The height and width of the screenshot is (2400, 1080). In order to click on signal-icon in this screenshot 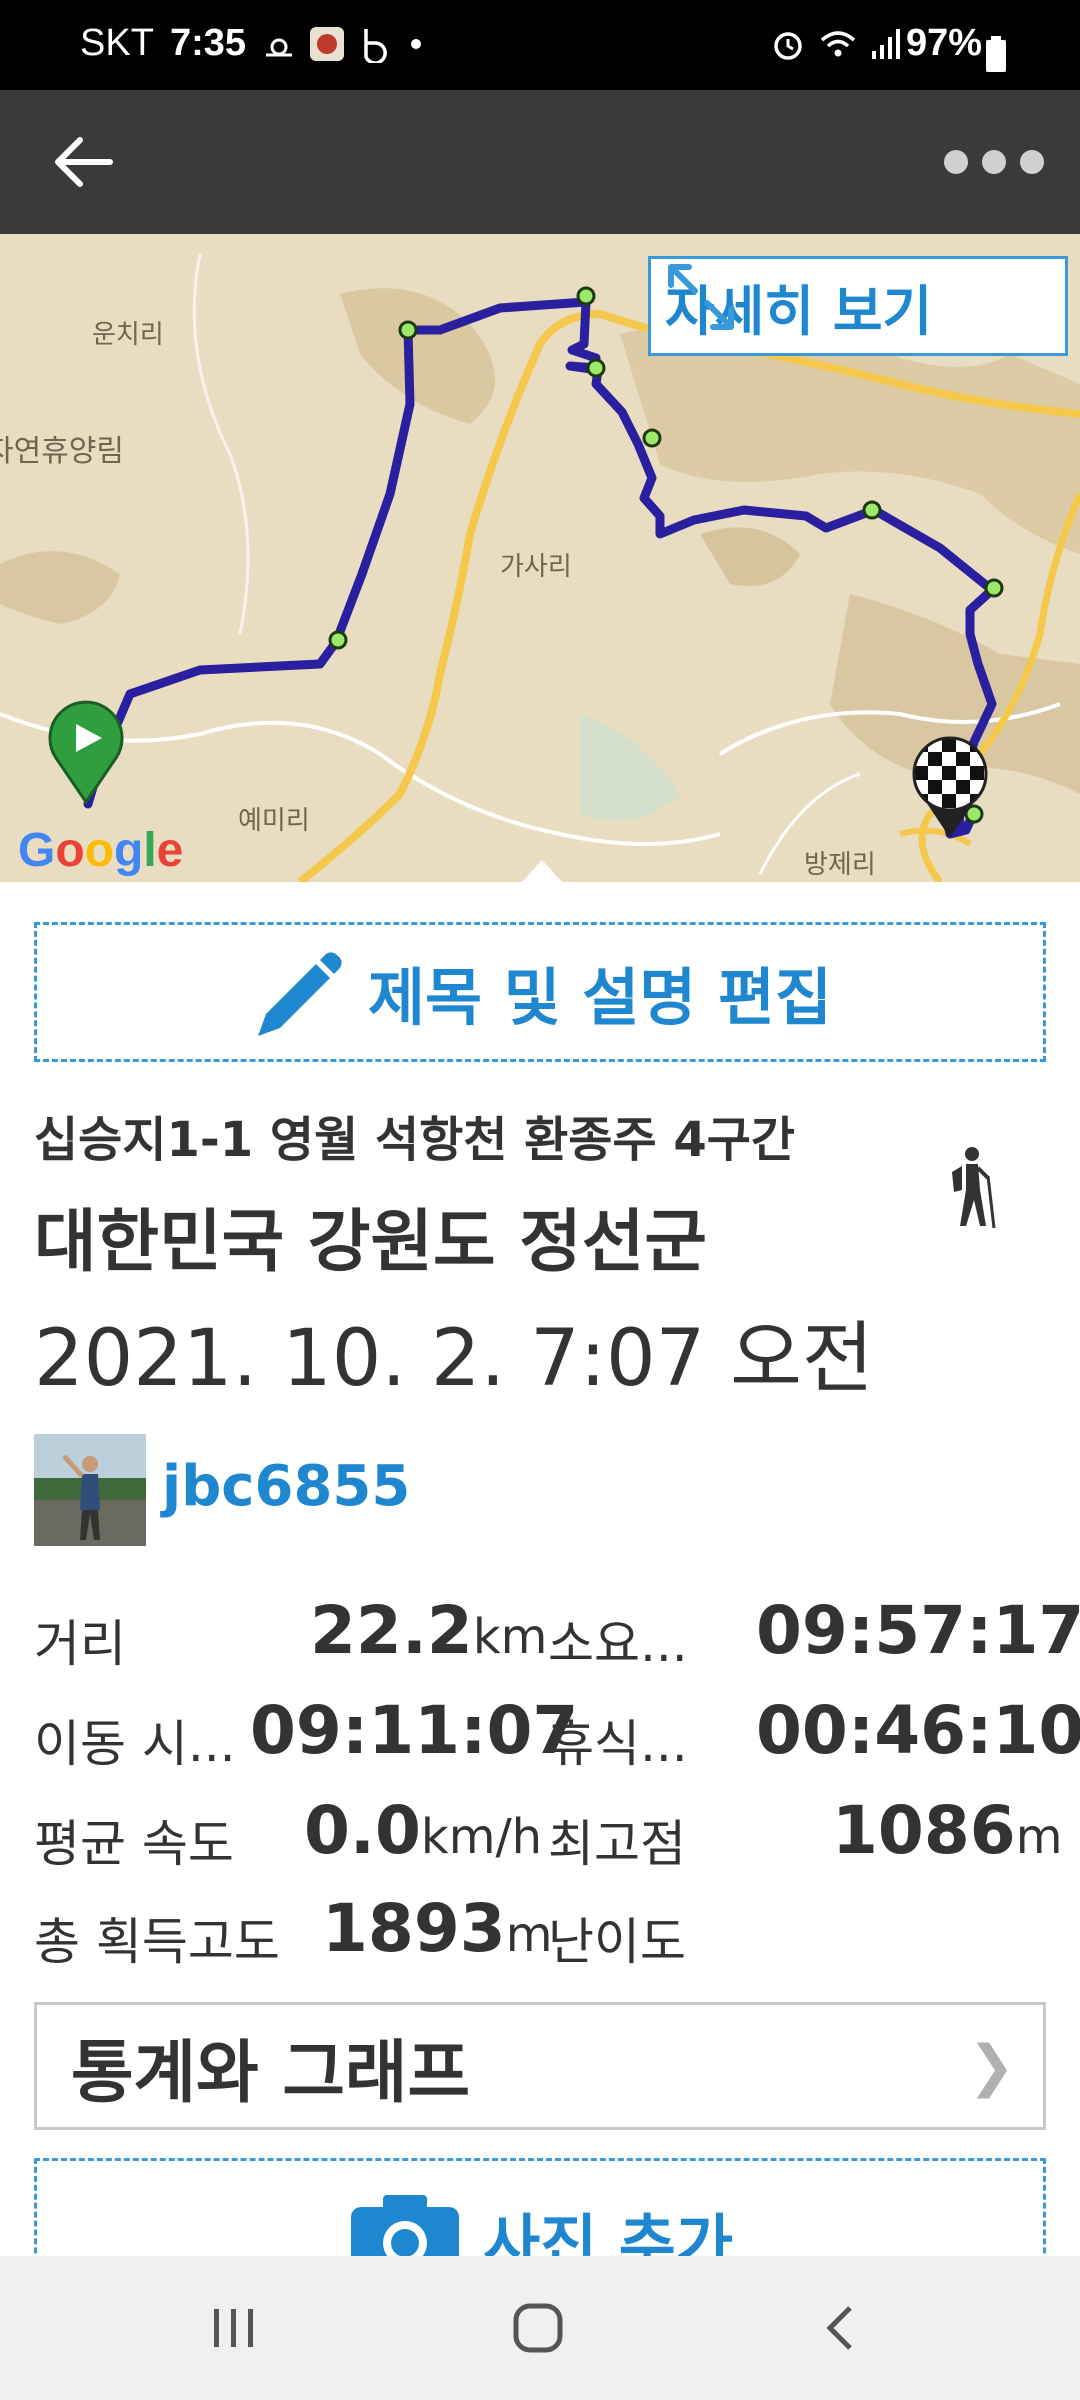, I will do `click(886, 44)`.